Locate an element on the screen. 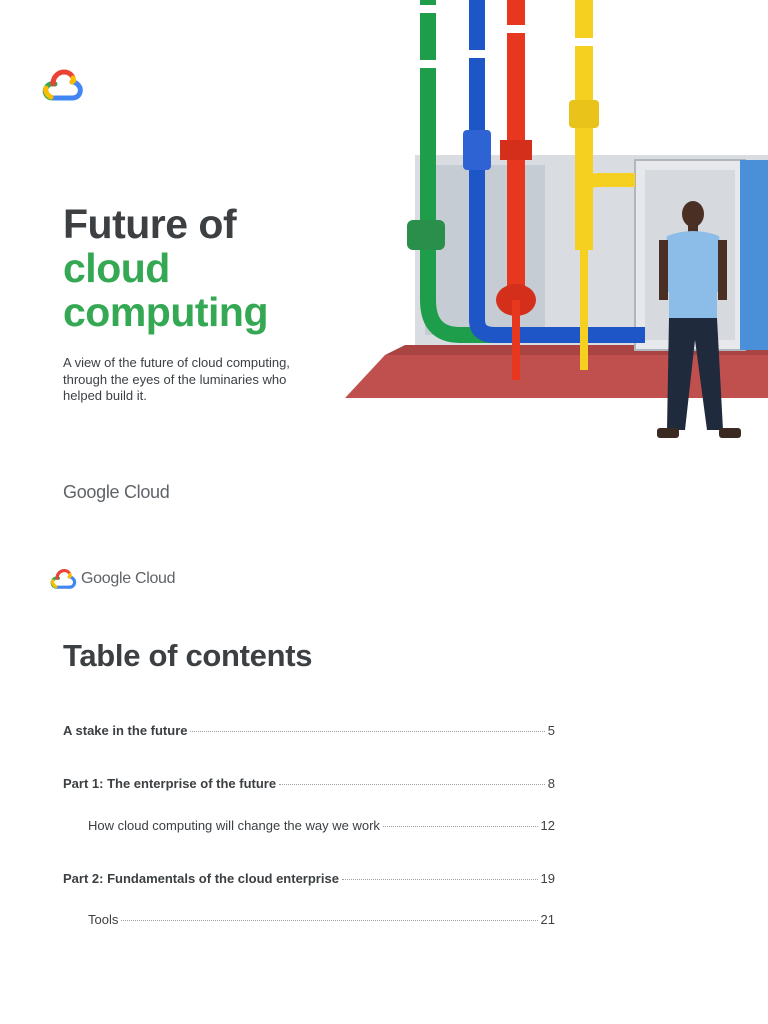 The height and width of the screenshot is (1024, 768). cover-title: Future of cloud computing is located at coordinates (166, 268).